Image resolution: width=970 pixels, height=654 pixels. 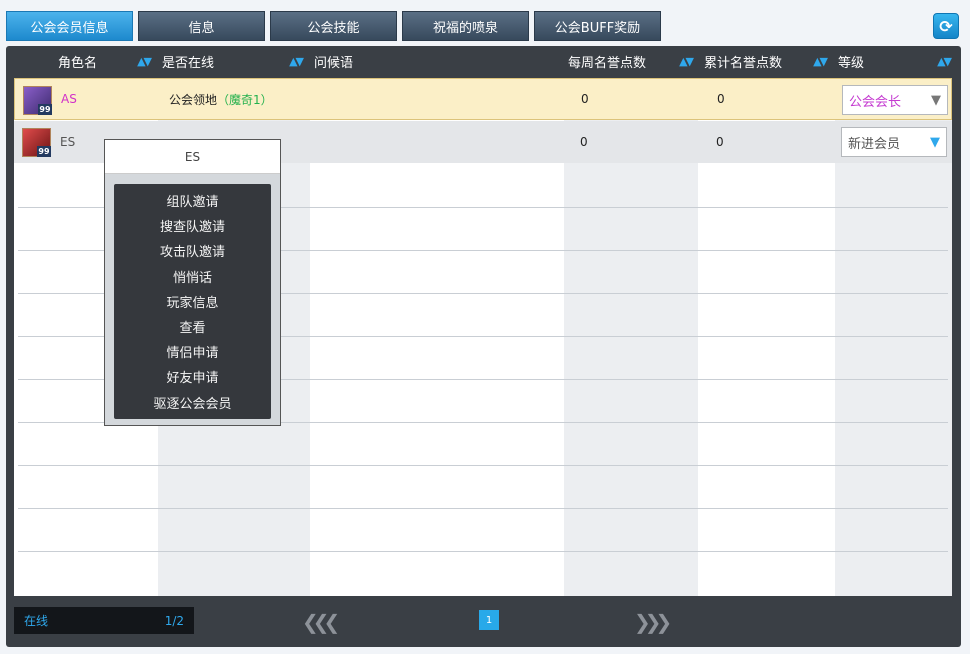 I want to click on tab-guild-members: 公会会员信息, so click(x=69, y=26).